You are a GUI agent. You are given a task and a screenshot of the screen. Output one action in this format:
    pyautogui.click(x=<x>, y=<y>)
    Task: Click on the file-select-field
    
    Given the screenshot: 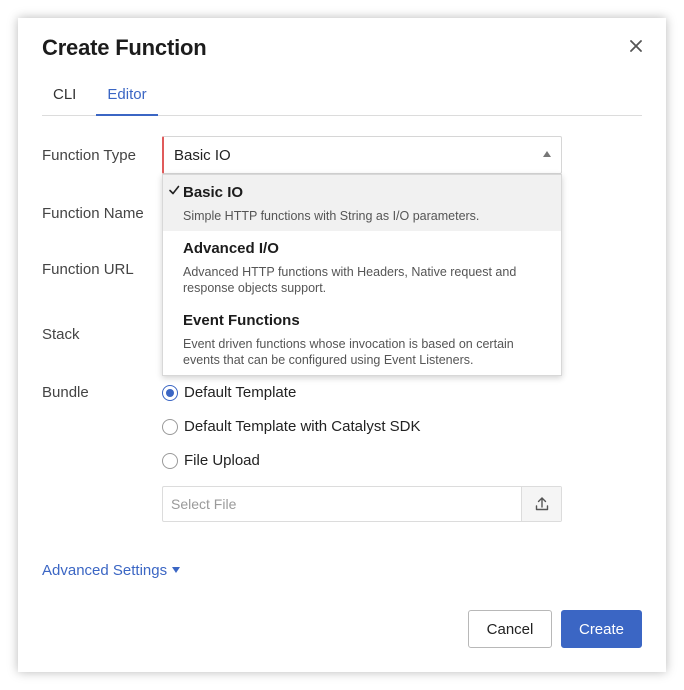 What is the action you would take?
    pyautogui.click(x=362, y=504)
    